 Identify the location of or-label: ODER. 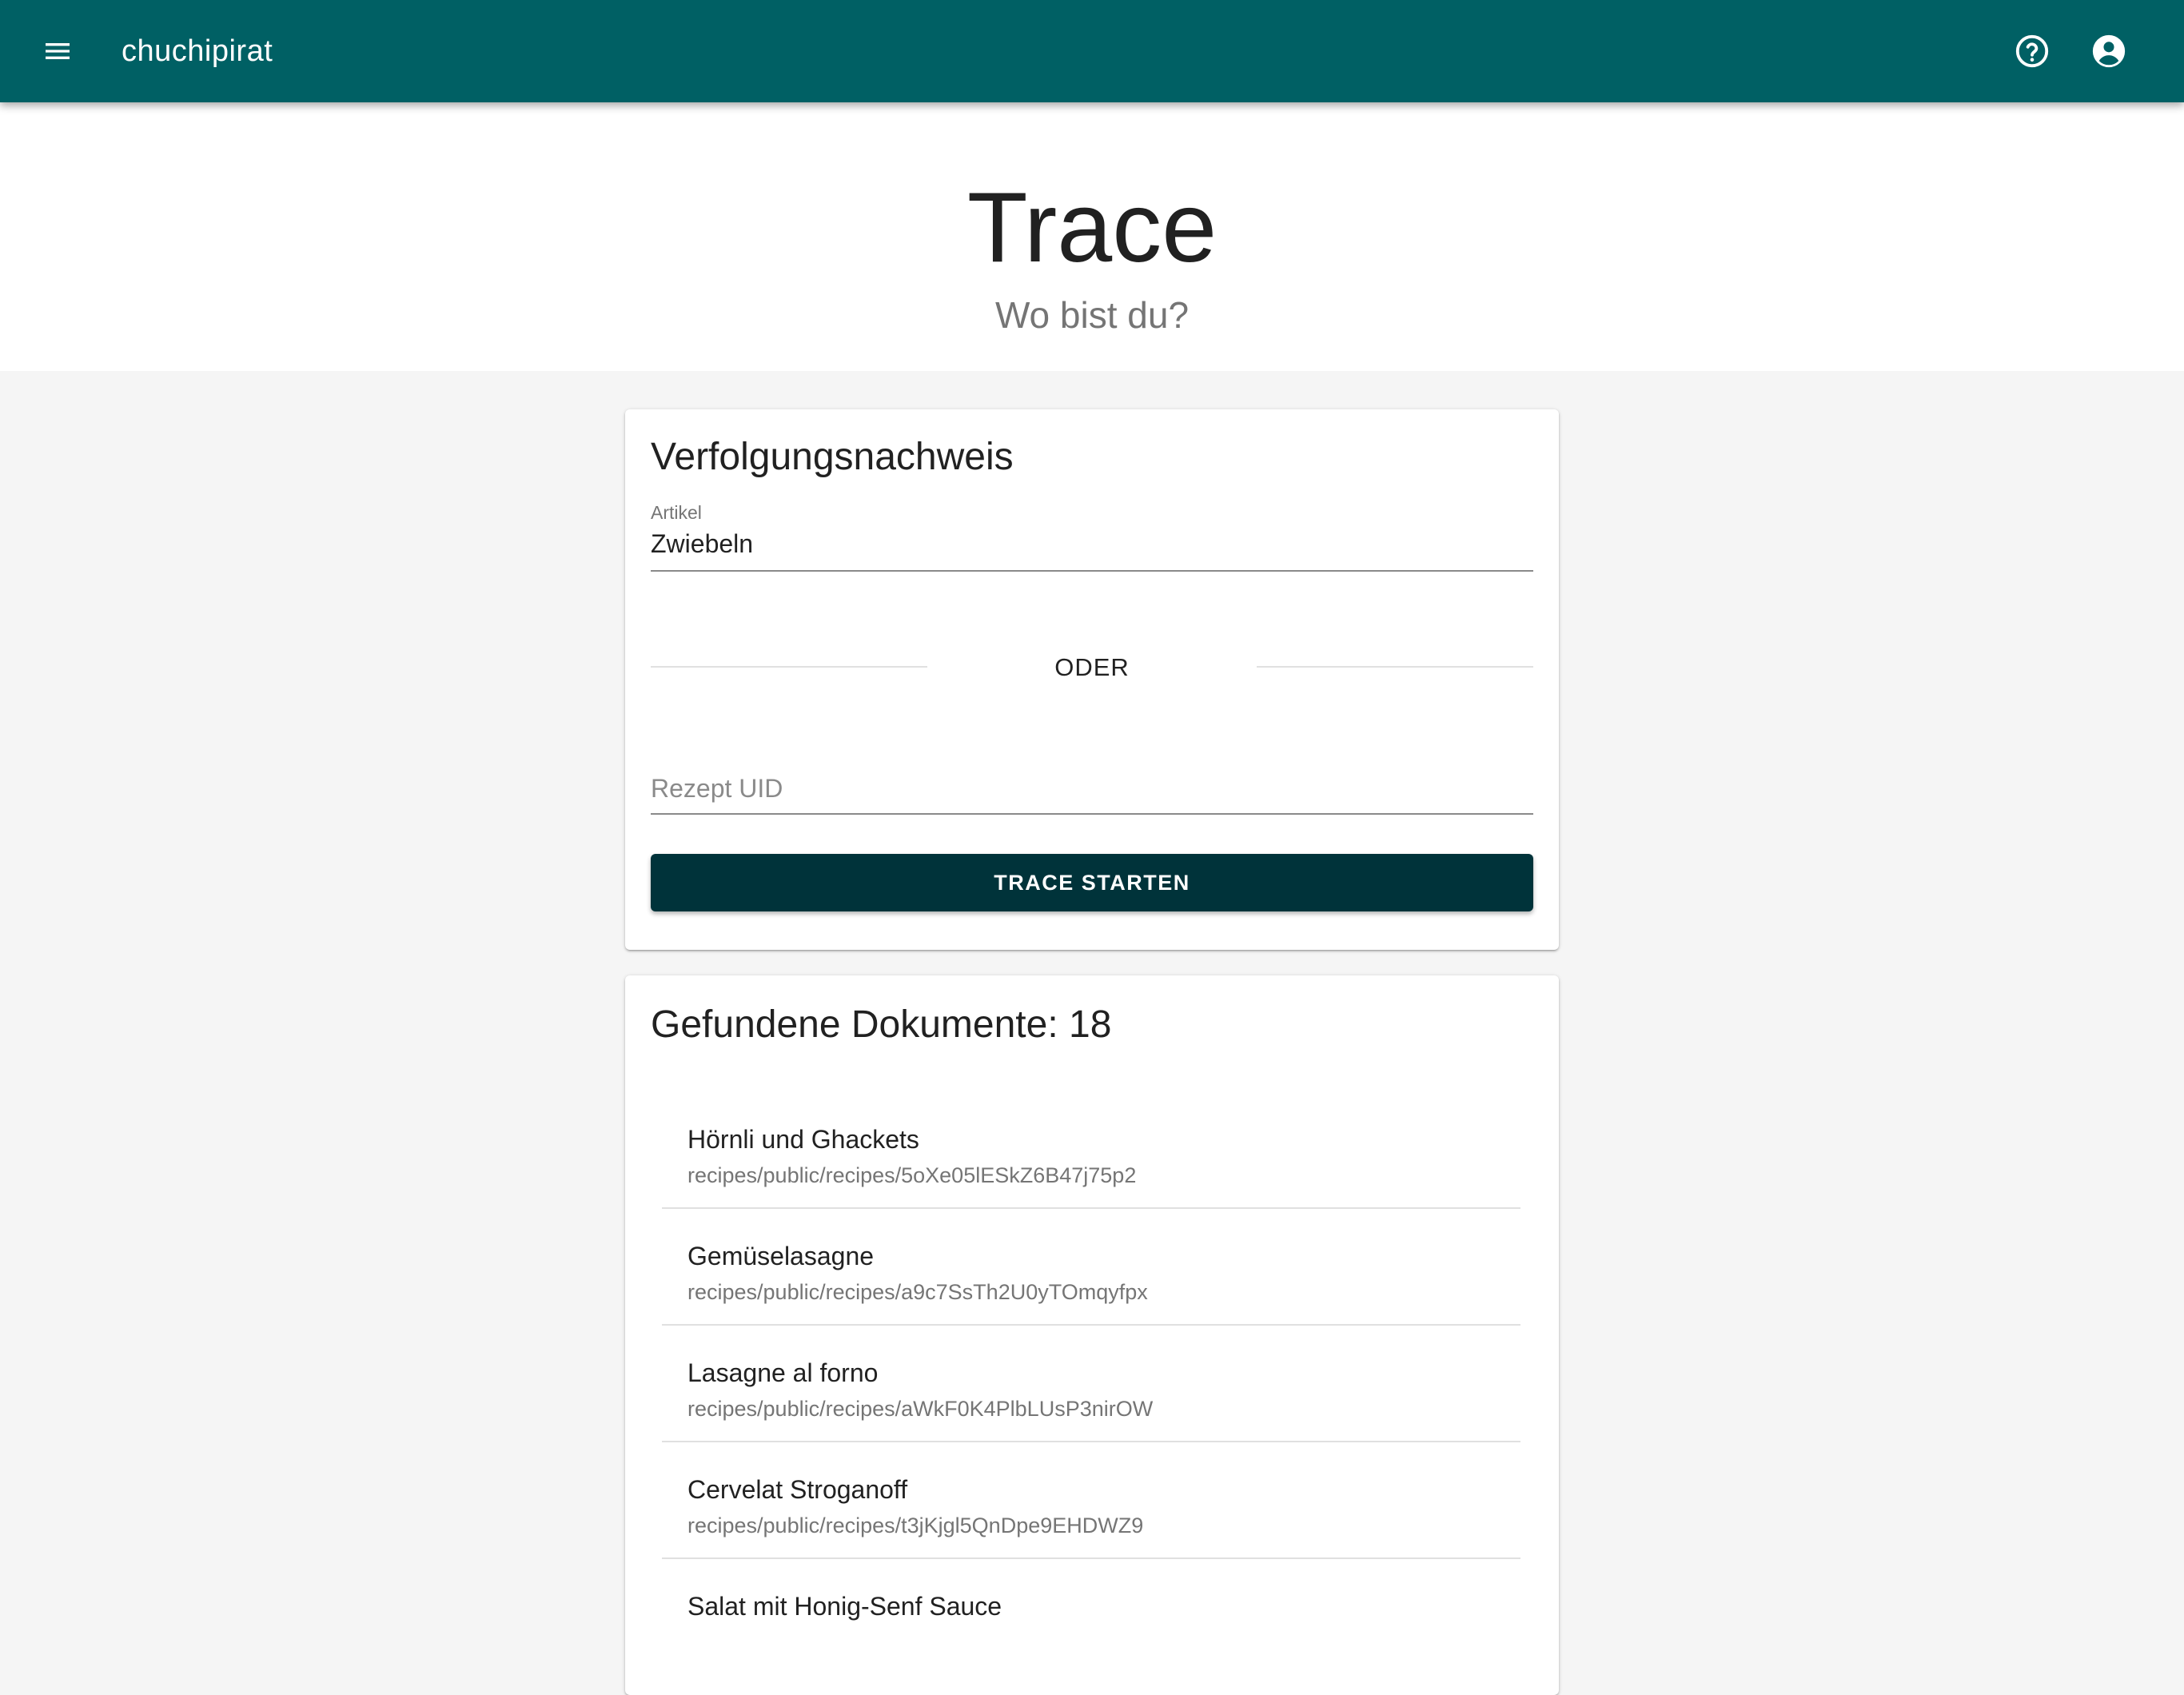
(1092, 667).